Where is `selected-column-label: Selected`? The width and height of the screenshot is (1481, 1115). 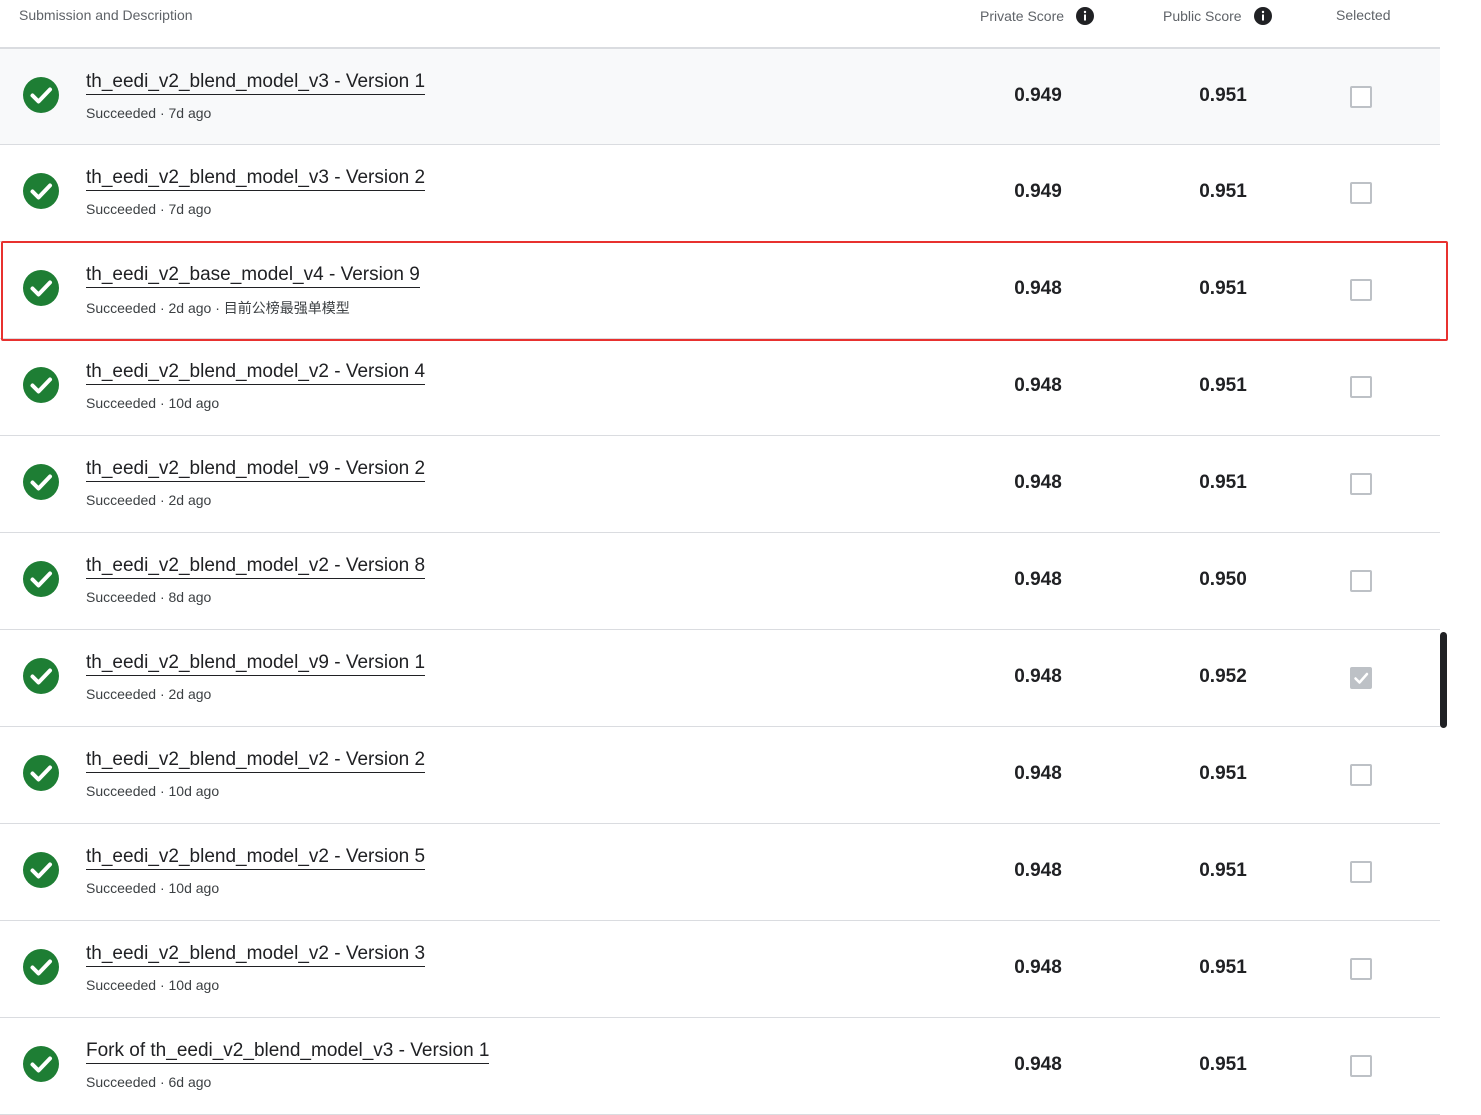
selected-column-label: Selected is located at coordinates (1363, 15).